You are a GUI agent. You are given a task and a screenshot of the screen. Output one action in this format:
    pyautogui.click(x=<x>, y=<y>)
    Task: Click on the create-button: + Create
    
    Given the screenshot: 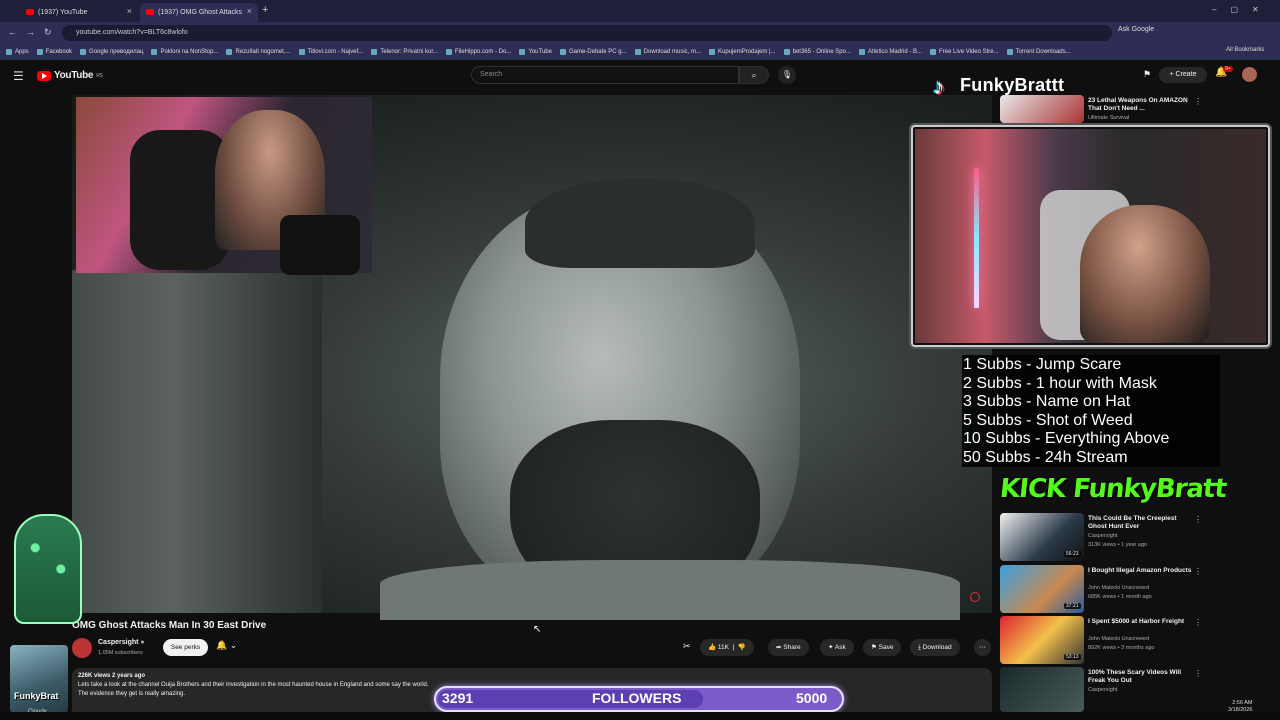 What is the action you would take?
    pyautogui.click(x=1183, y=75)
    